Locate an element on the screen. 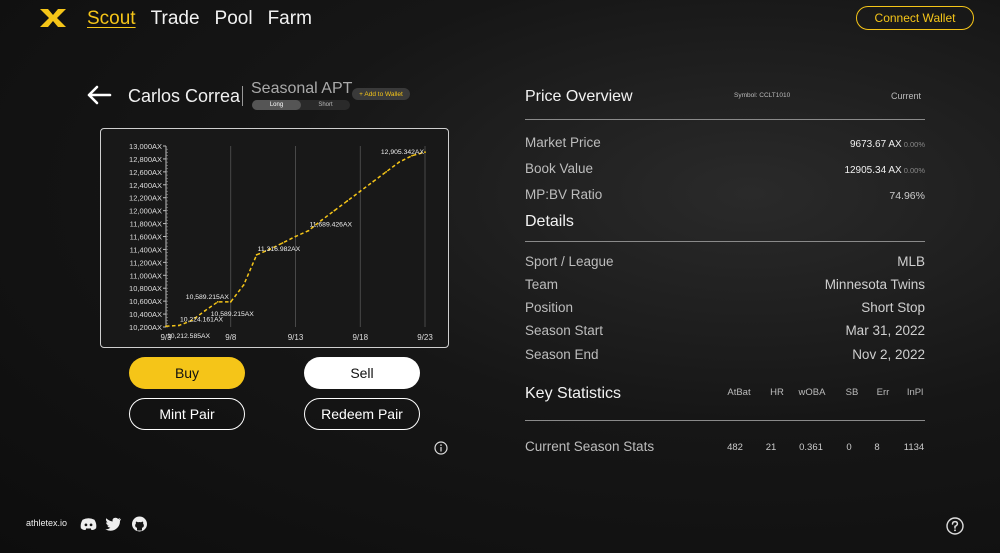 The image size is (1000, 553). chart-data-label: 11,689.426AX is located at coordinates (330, 225).